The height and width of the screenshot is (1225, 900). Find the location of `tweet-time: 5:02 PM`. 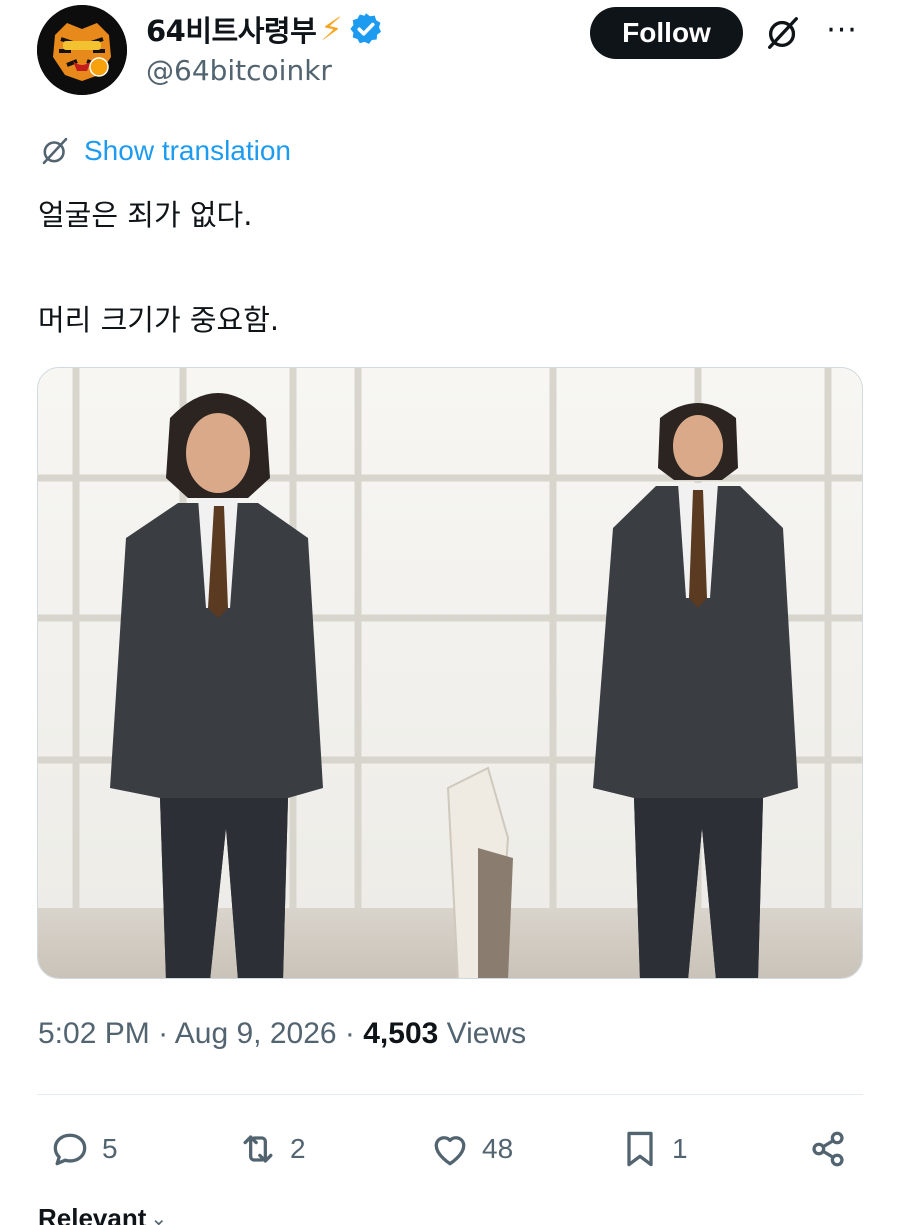

tweet-time: 5:02 PM is located at coordinates (94, 1033).